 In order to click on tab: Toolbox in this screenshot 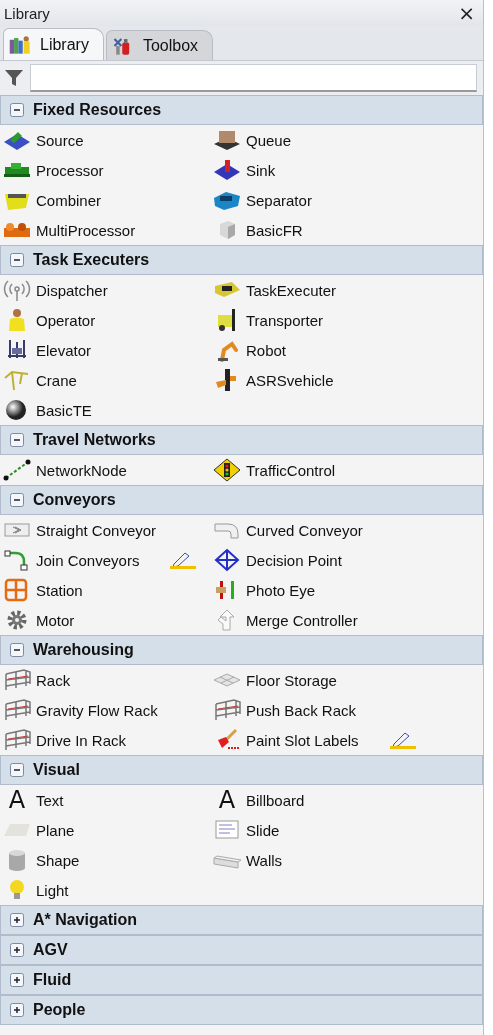, I will do `click(159, 45)`.